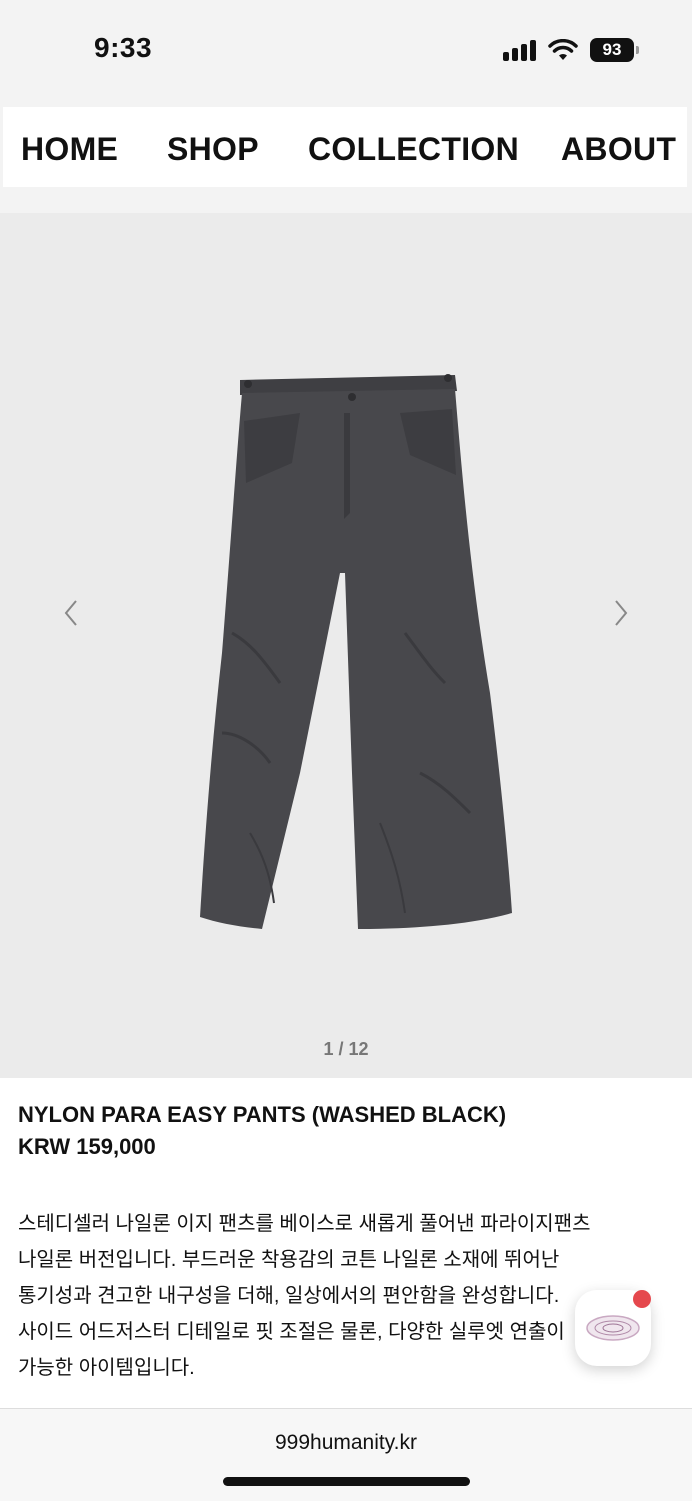  I want to click on nav-collection: COLLECTION, so click(413, 149).